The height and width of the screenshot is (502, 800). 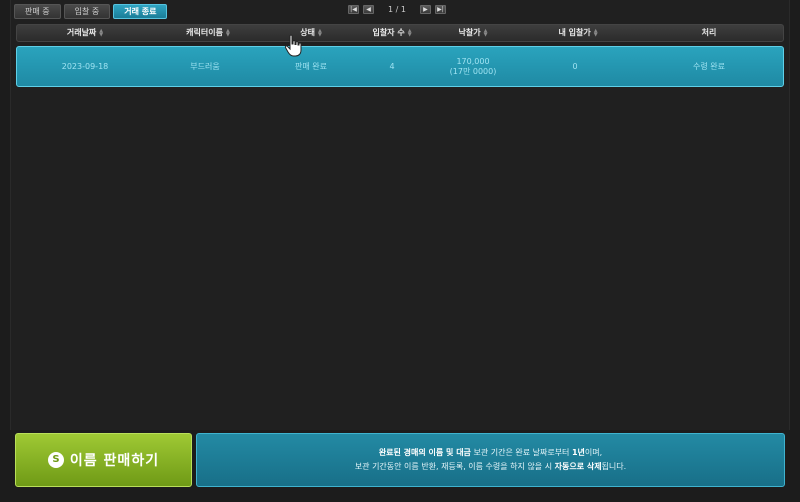 I want to click on cell-price: 170,000 (17만 0000), so click(x=473, y=66).